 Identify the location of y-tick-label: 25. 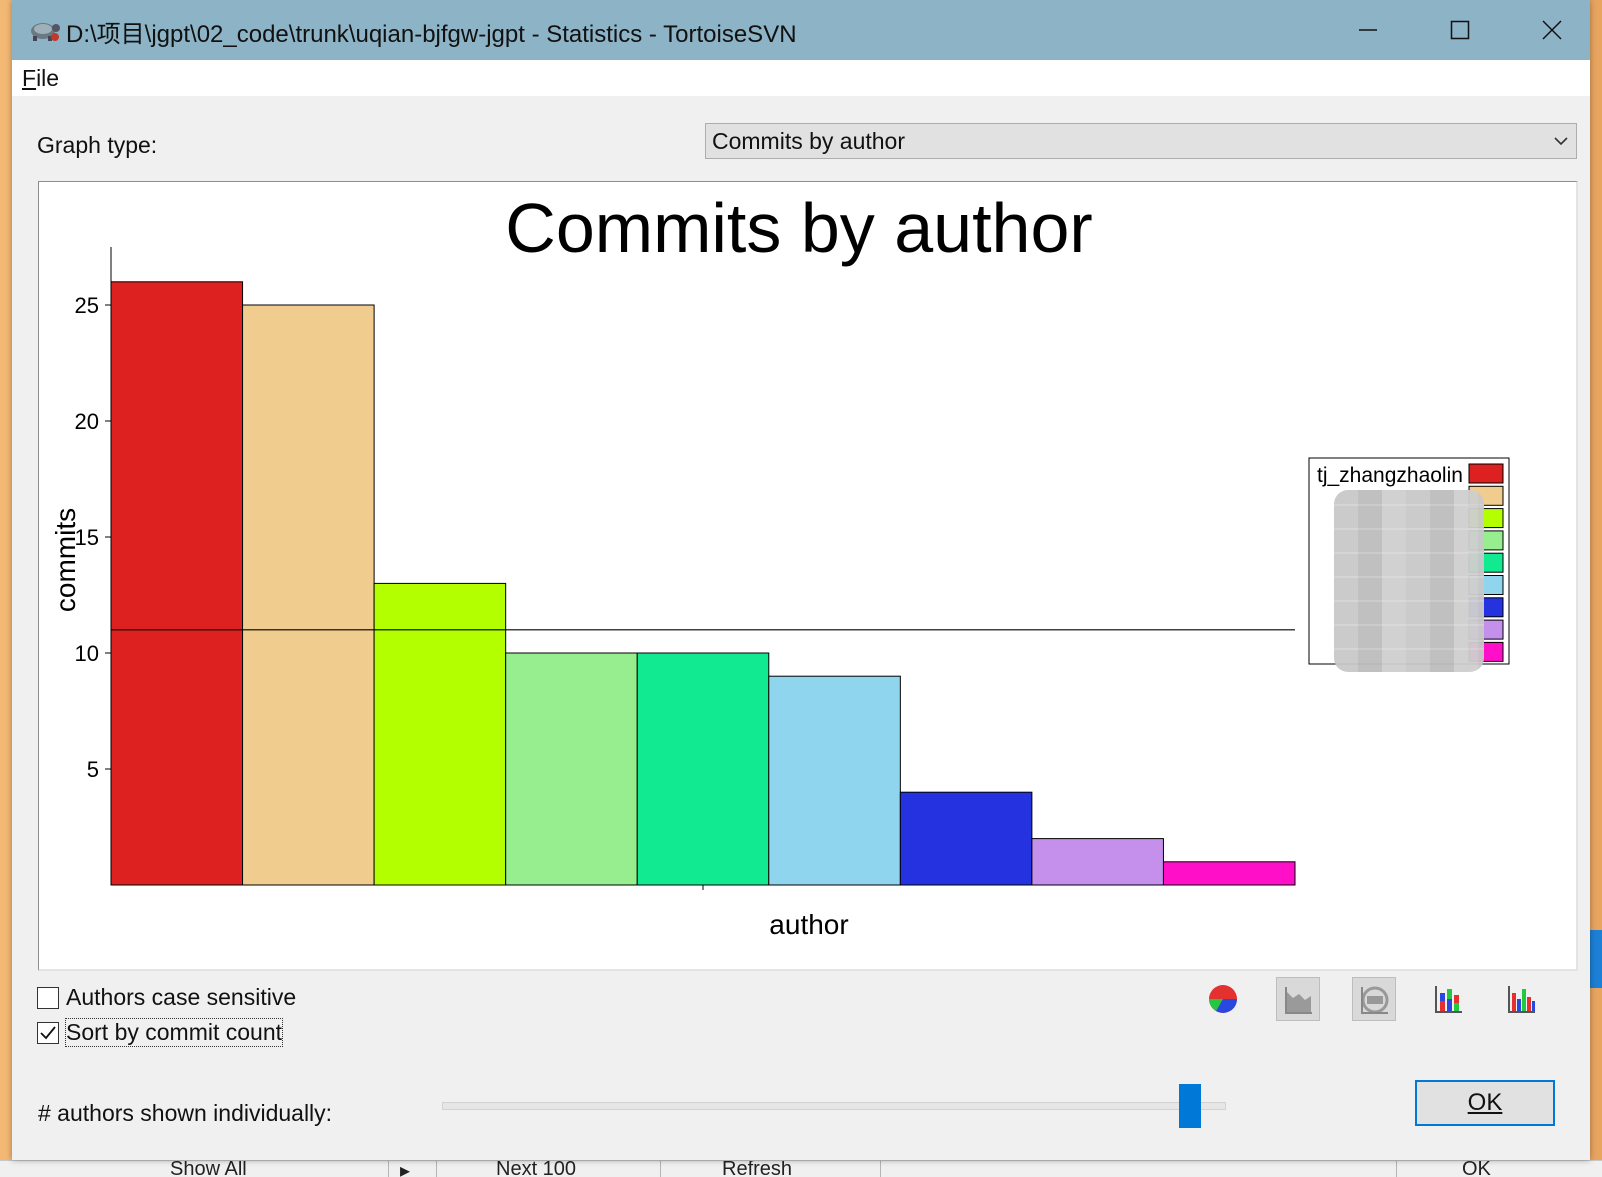
(87, 305).